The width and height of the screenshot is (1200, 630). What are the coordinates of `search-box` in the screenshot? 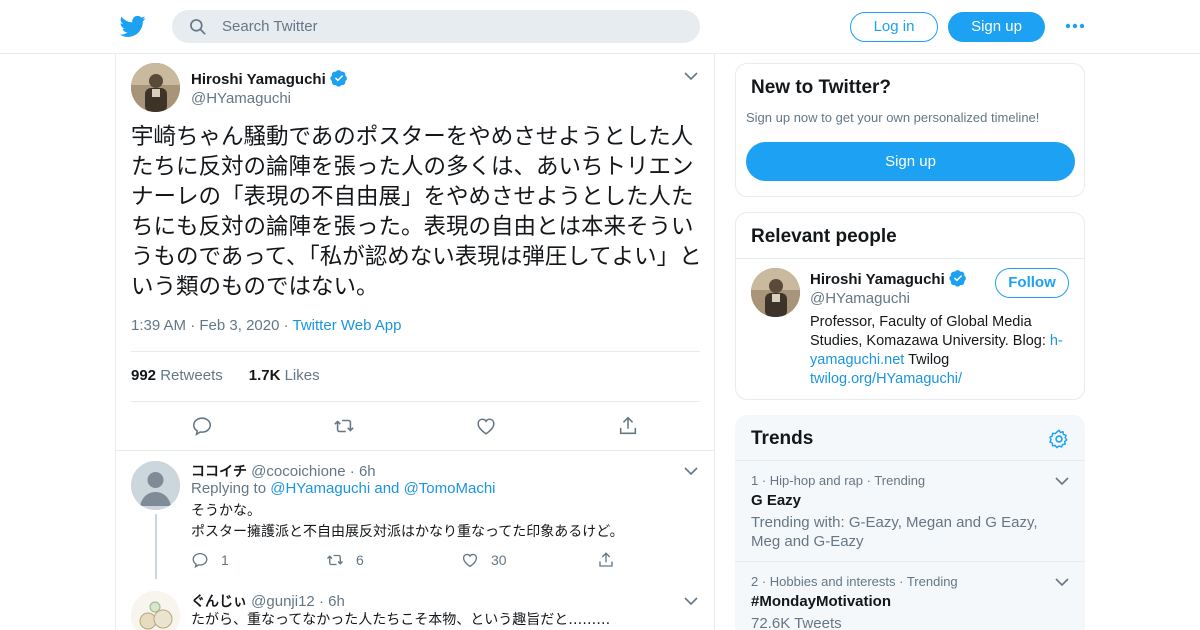 It's located at (436, 26).